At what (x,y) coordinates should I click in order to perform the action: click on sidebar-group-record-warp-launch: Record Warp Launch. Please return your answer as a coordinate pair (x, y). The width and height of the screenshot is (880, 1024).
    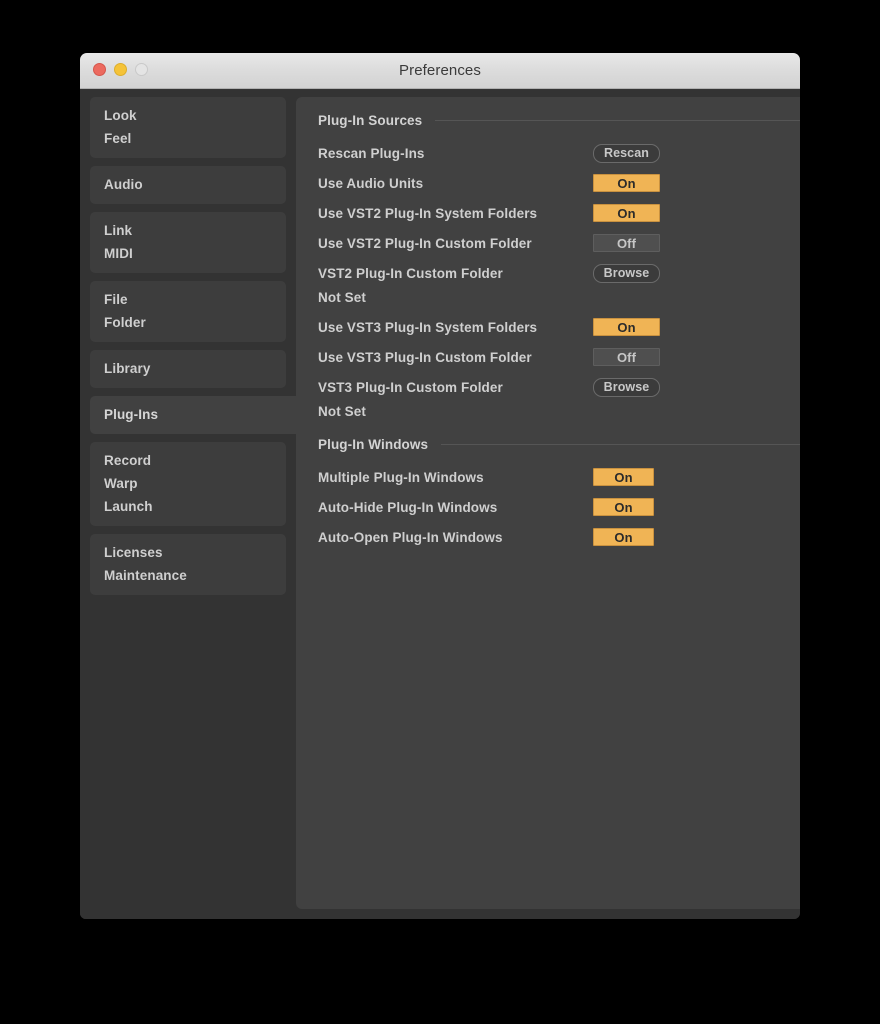
    Looking at the image, I should click on (188, 484).